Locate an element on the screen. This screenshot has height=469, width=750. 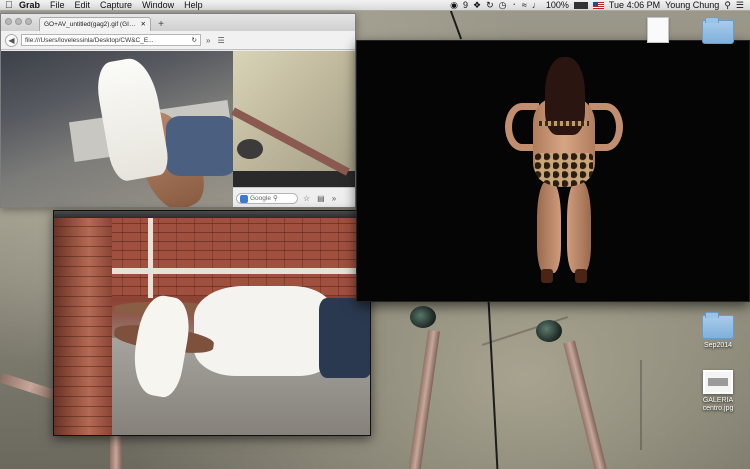
browser-tab-active: GO+AV_untitled(gag2).gif (GIF... ✕ is located at coordinates (95, 24).